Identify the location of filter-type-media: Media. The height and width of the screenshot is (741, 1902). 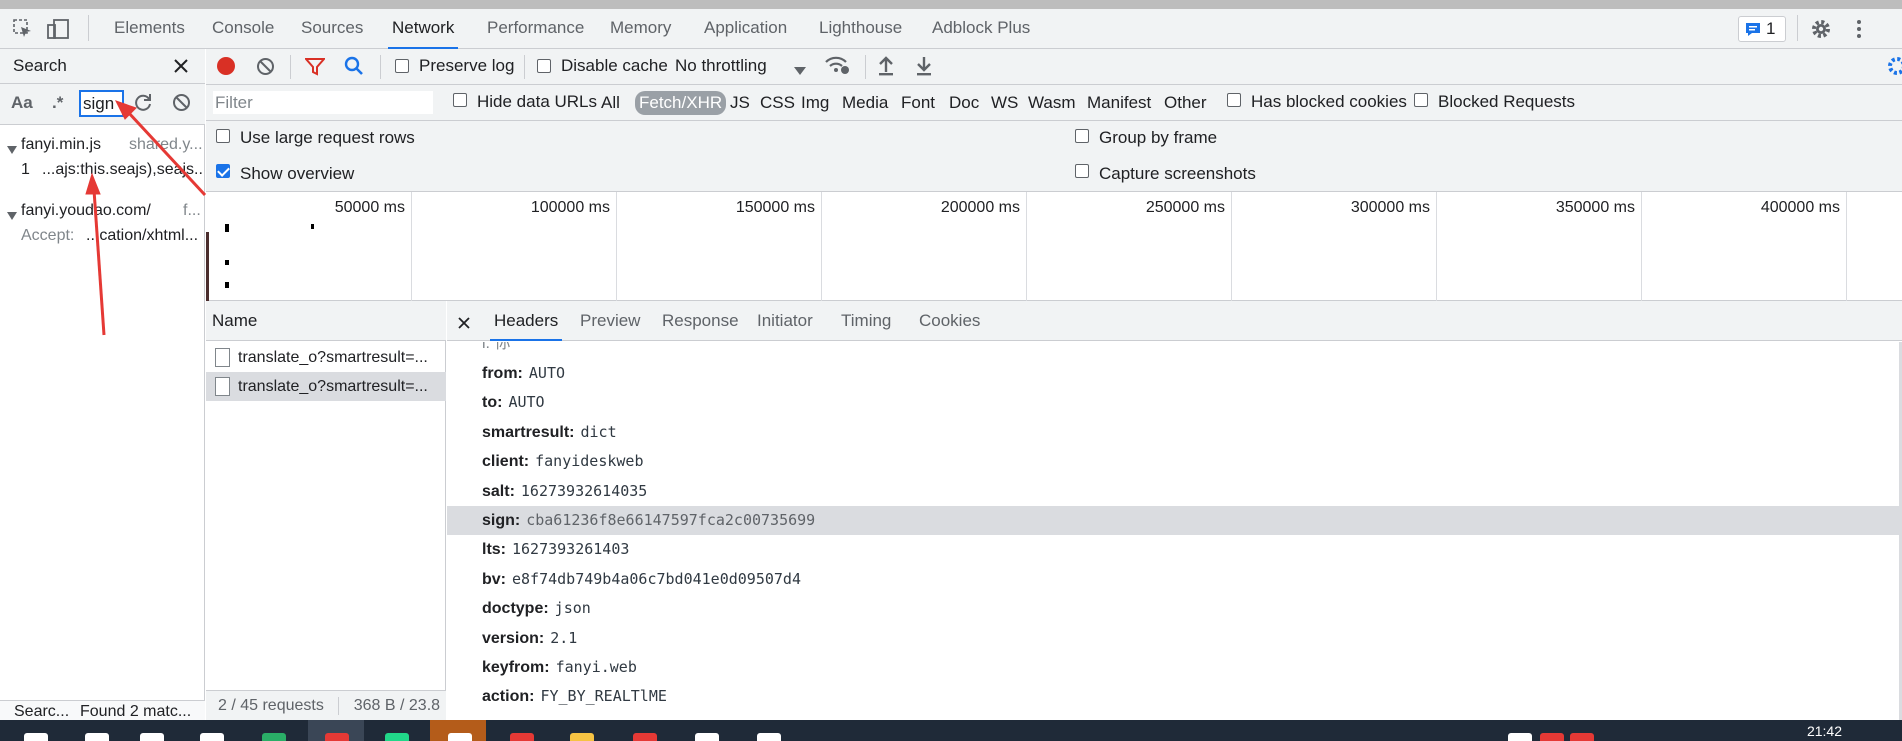
(865, 103).